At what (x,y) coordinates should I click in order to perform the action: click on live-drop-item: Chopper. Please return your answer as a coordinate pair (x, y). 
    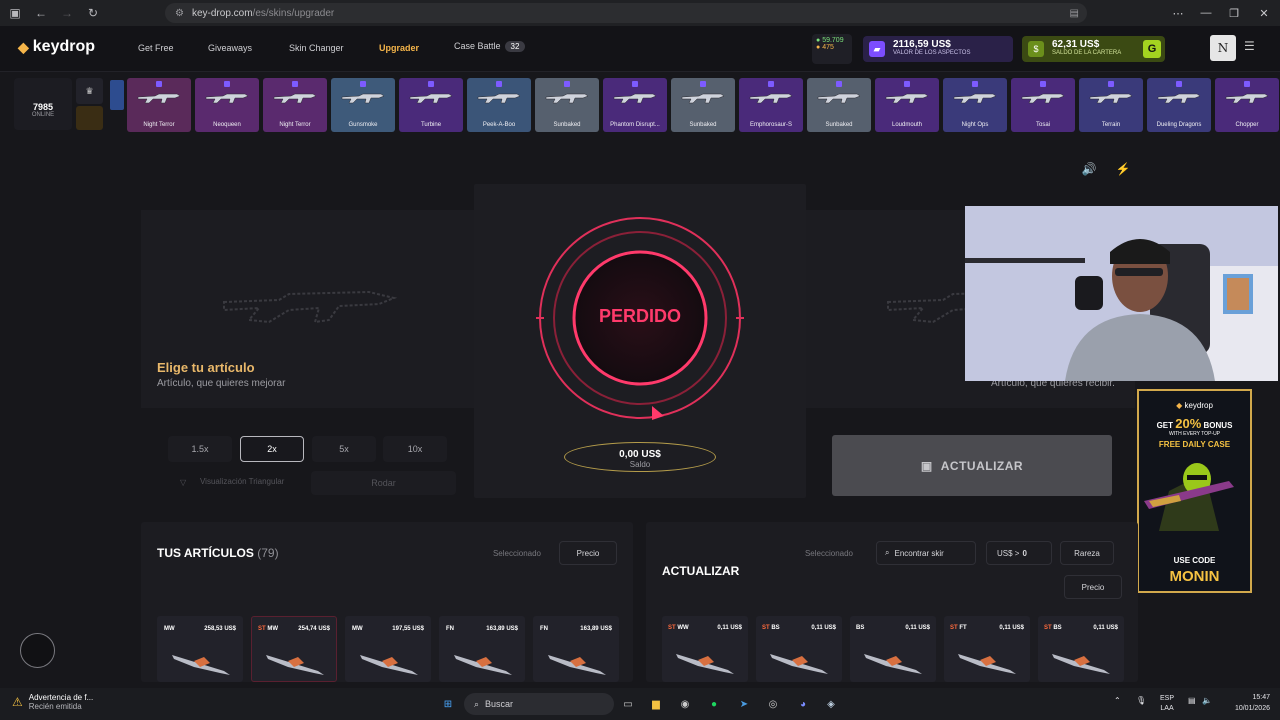
    Looking at the image, I should click on (1247, 105).